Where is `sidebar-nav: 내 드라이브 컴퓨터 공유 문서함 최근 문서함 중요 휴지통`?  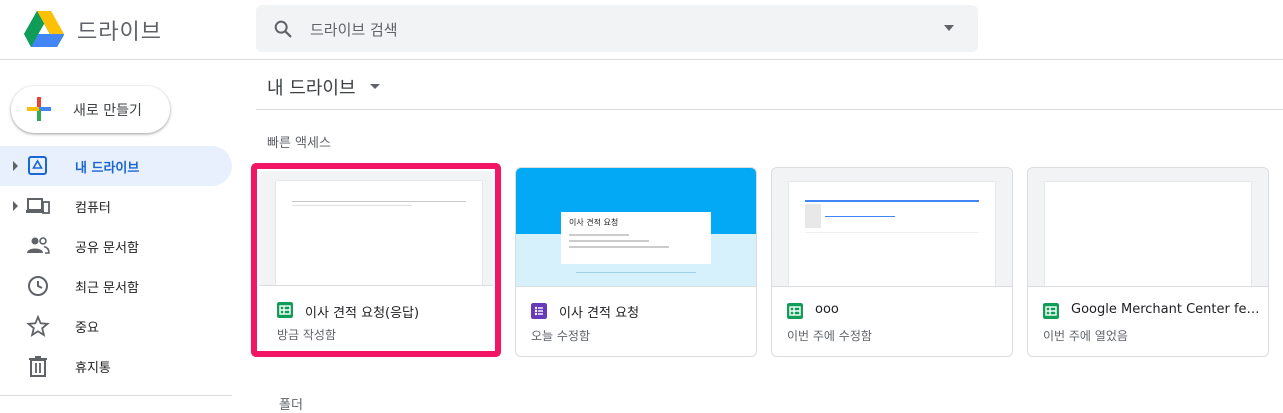
sidebar-nav: 내 드라이브 컴퓨터 공유 문서함 최근 문서함 중요 휴지통 is located at coordinates (116, 266).